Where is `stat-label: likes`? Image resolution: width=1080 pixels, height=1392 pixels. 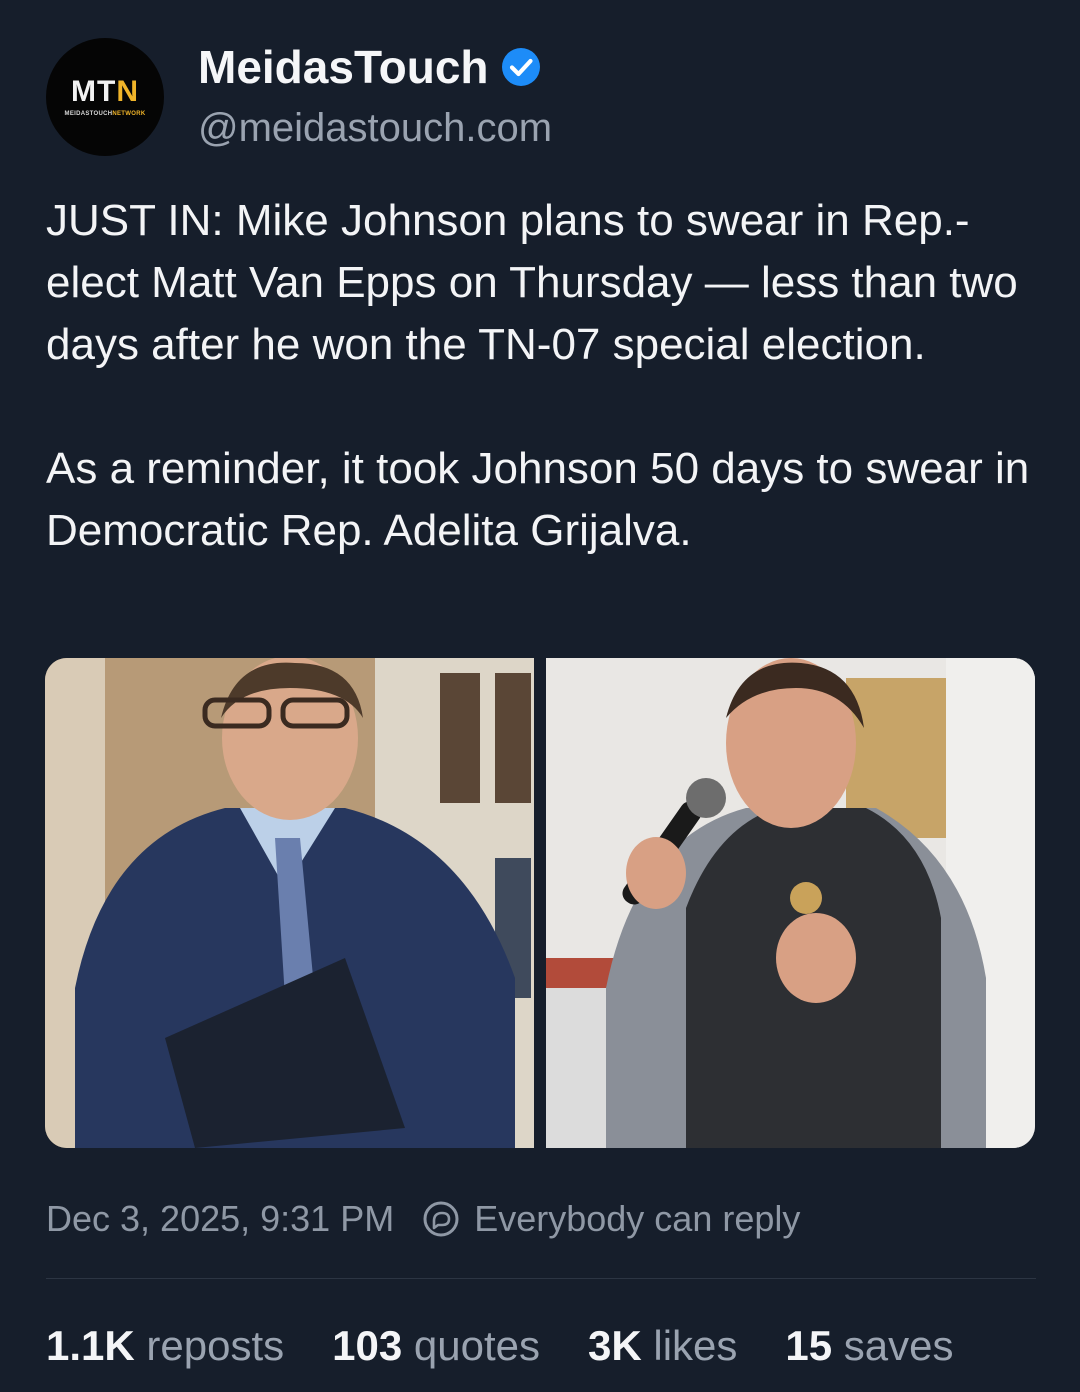 stat-label: likes is located at coordinates (695, 1345).